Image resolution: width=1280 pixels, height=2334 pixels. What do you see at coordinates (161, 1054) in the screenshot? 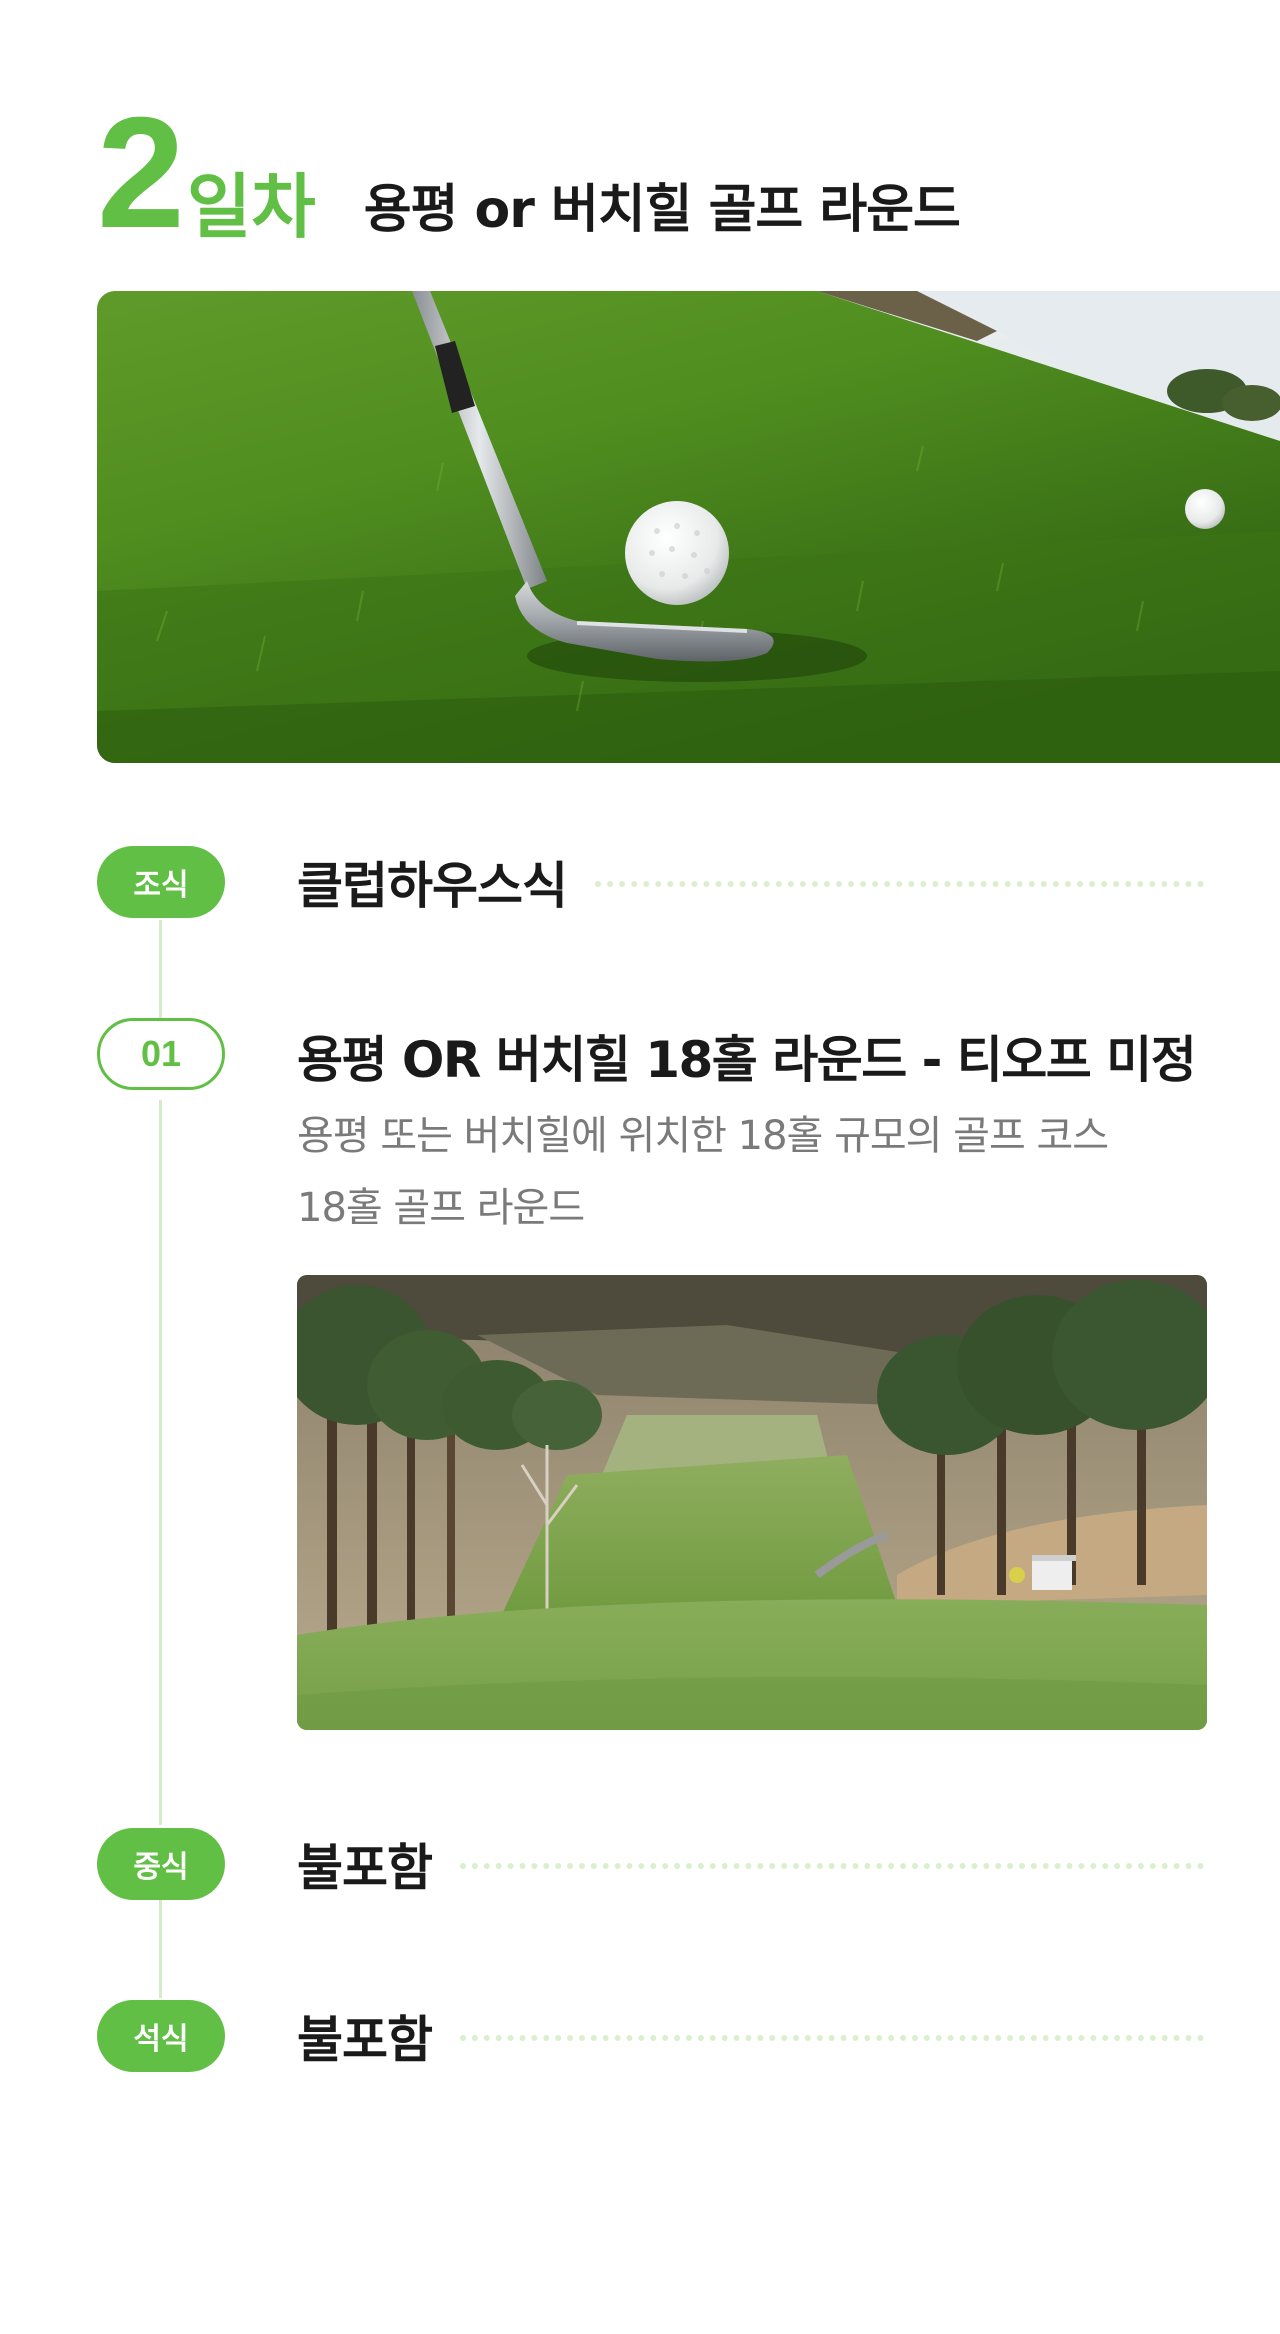
I see `item-number-badge: 01` at bounding box center [161, 1054].